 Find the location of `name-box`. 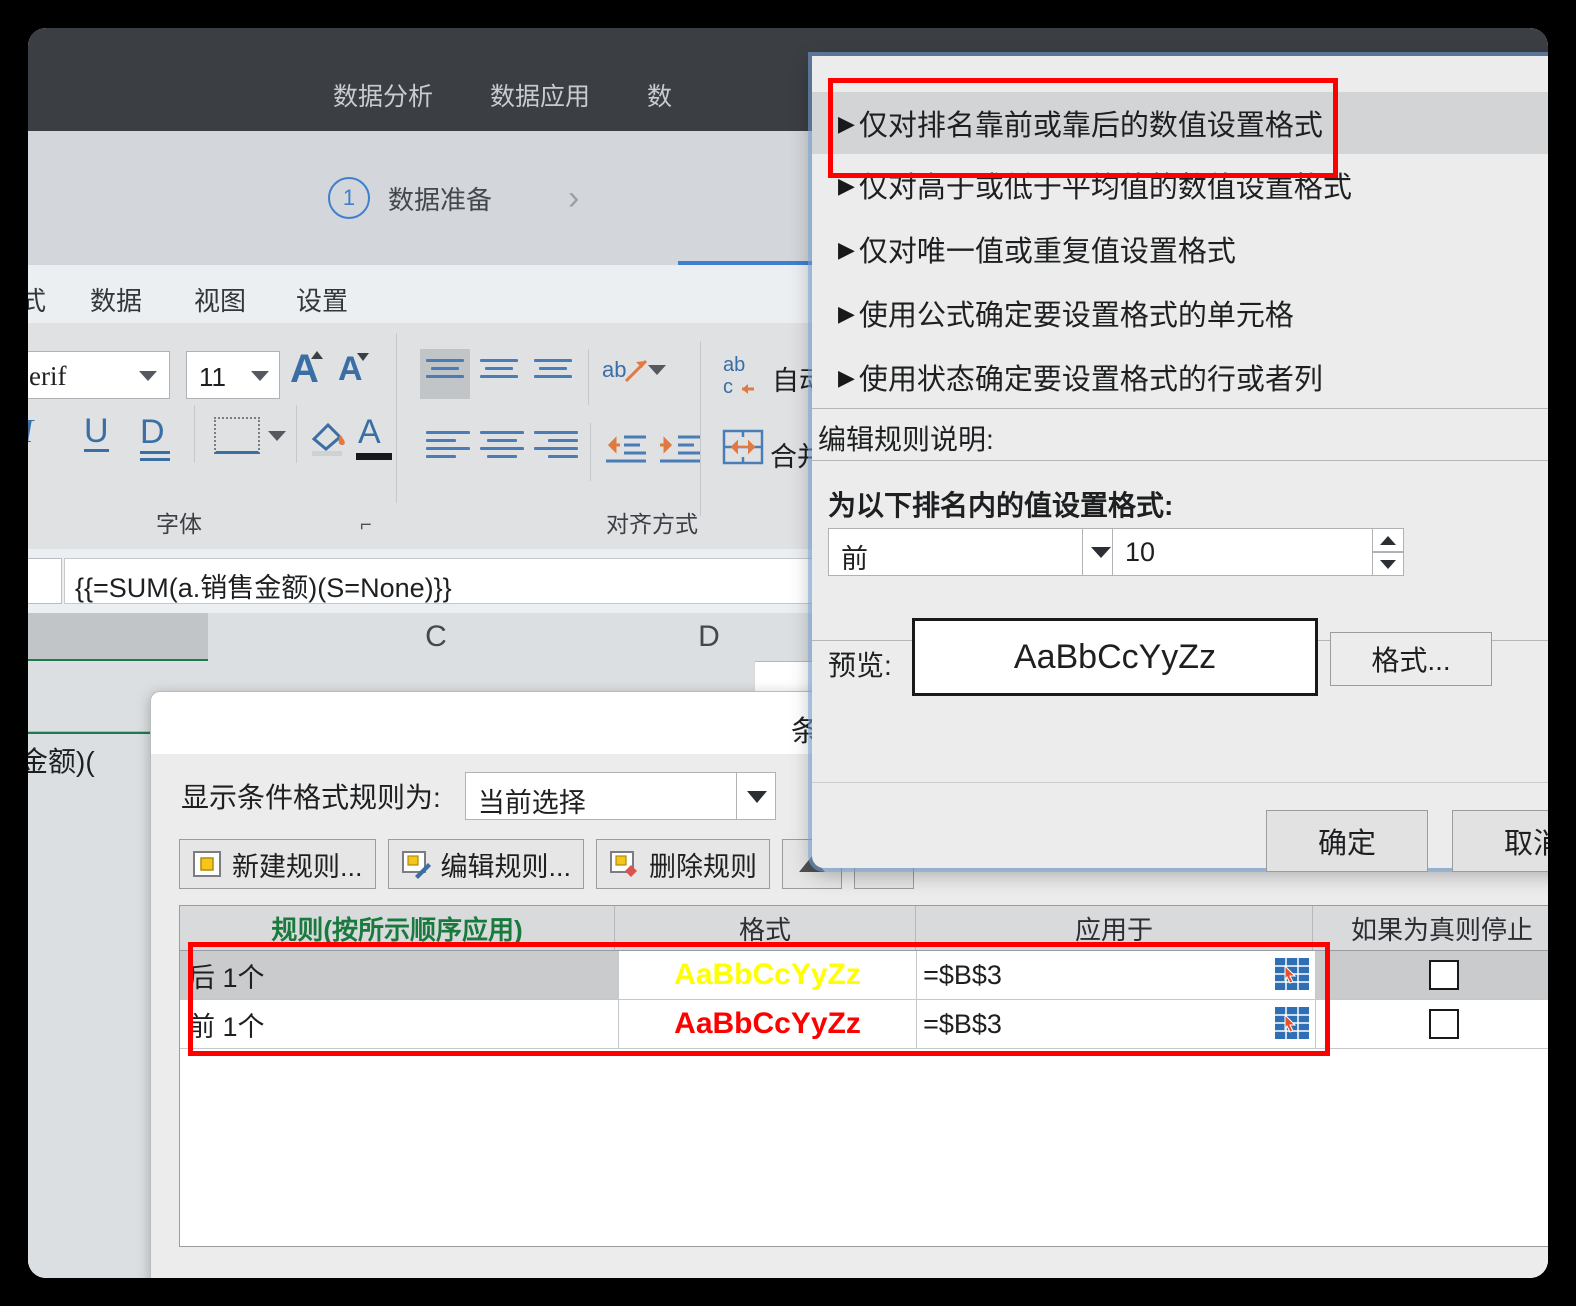

name-box is located at coordinates (45, 581).